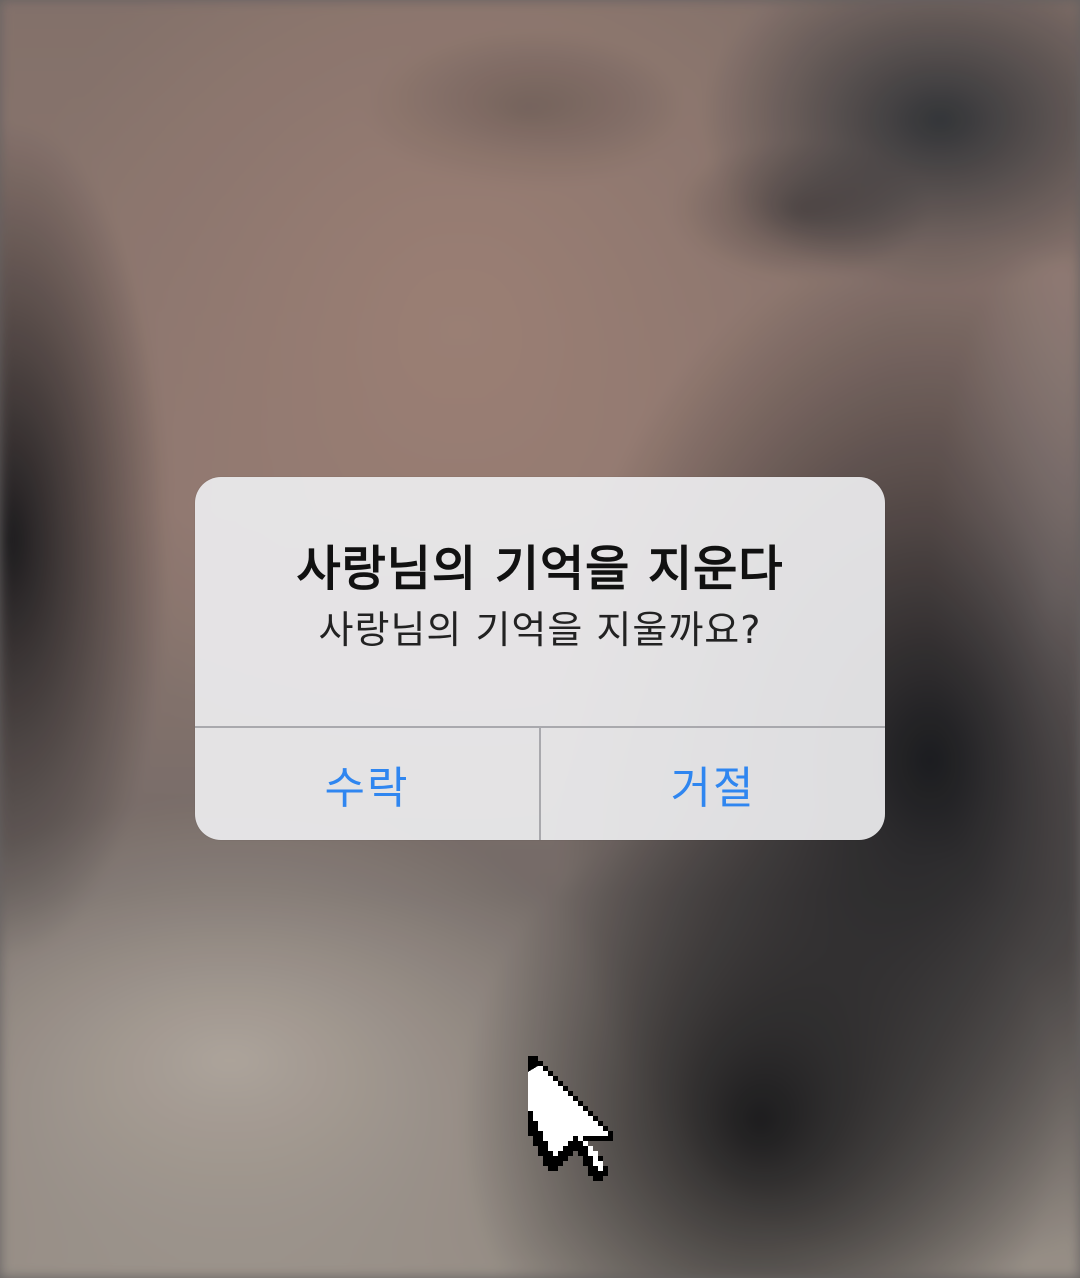 Image resolution: width=1080 pixels, height=1278 pixels. I want to click on alert-title: 사랑님의 기억을 지운다, so click(540, 569).